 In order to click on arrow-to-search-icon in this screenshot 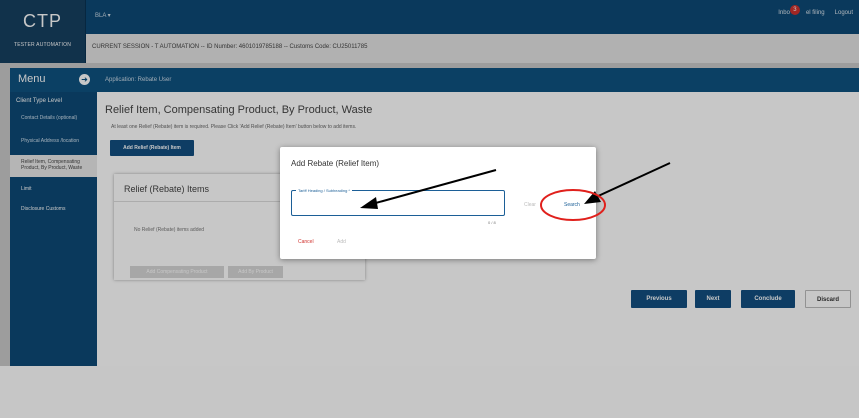, I will do `click(627, 183)`.